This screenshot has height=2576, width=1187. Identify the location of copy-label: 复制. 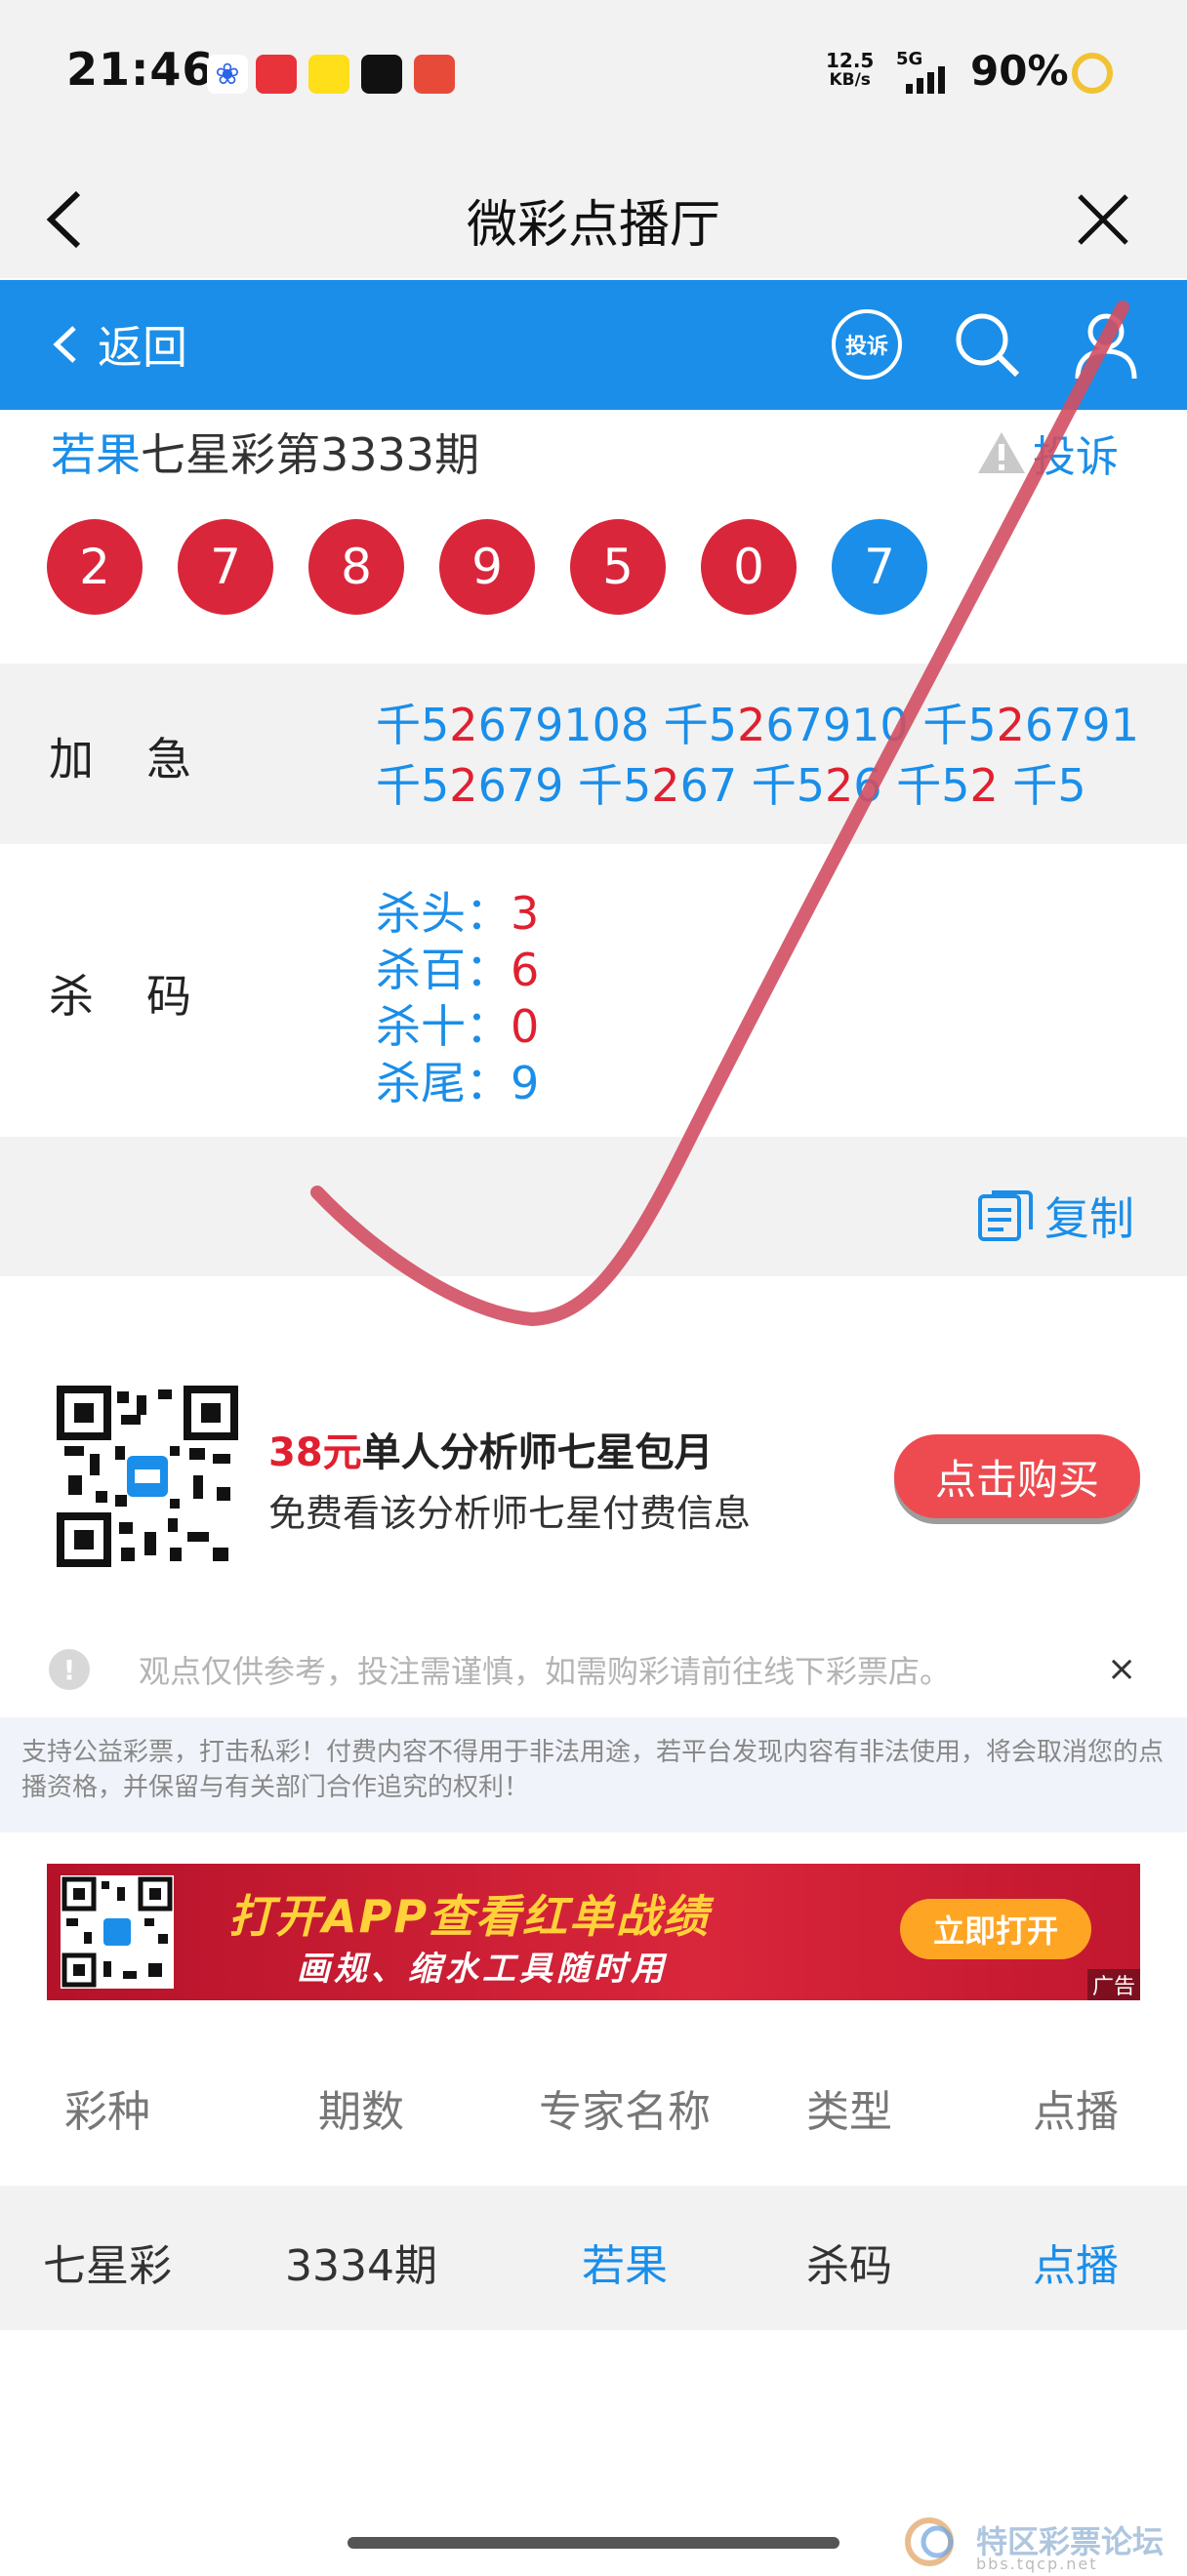
(1089, 1218).